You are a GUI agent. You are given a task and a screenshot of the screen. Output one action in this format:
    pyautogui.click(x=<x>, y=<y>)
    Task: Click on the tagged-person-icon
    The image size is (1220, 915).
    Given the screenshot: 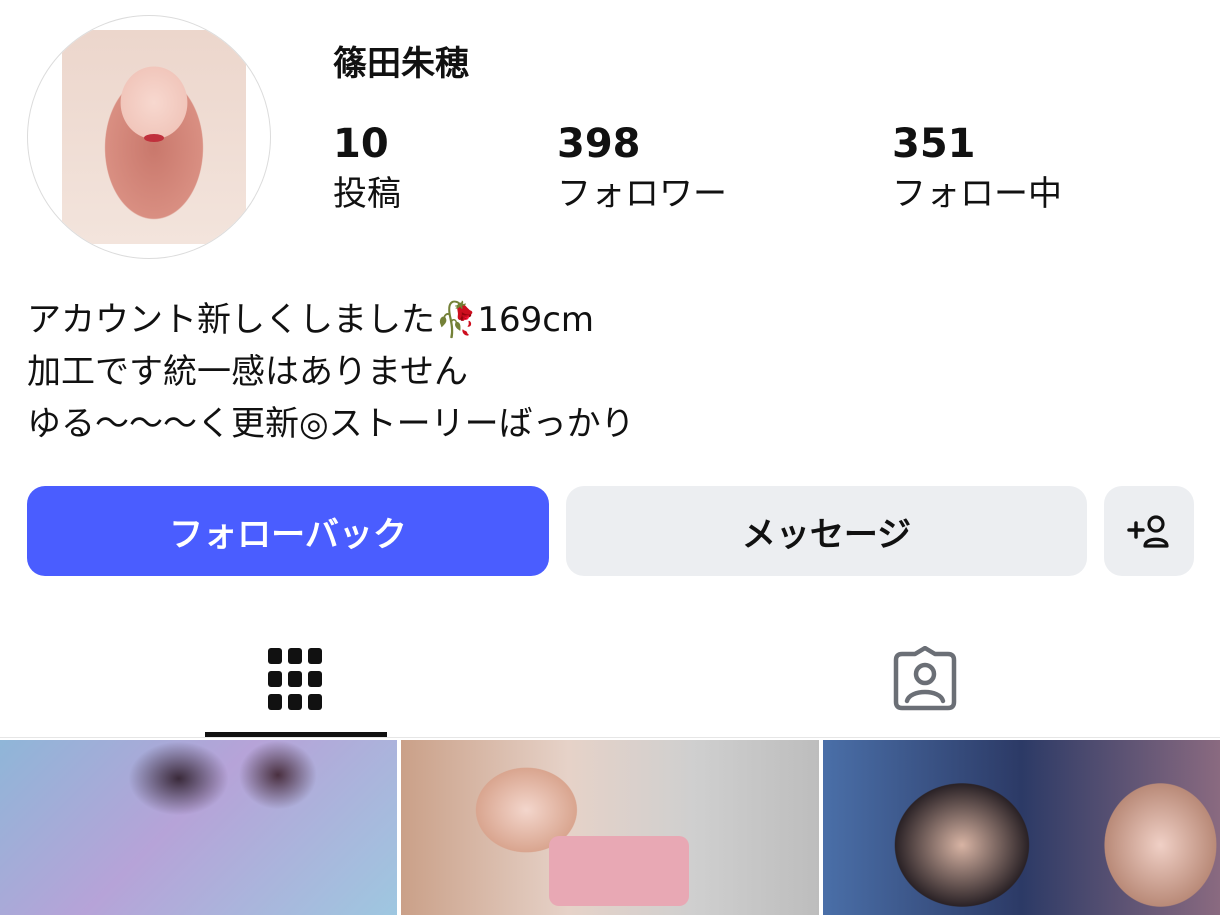 What is the action you would take?
    pyautogui.click(x=925, y=678)
    